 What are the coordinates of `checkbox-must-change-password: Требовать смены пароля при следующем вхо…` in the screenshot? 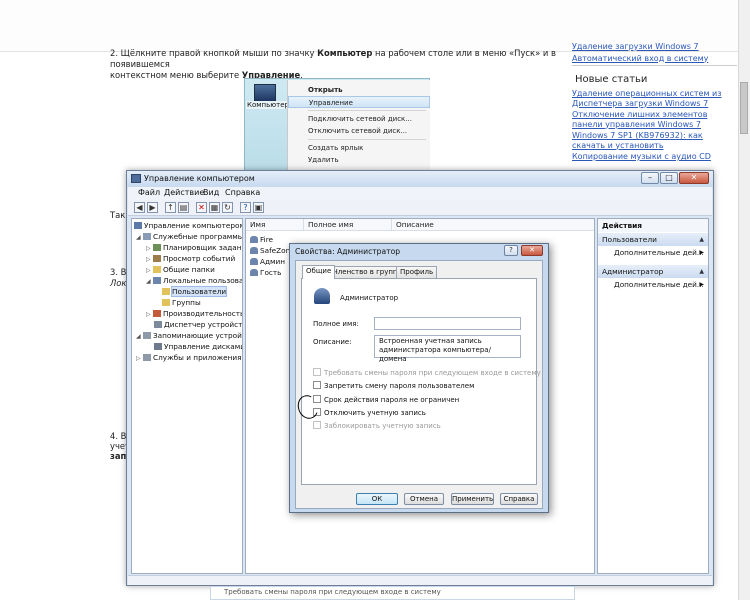 It's located at (427, 373).